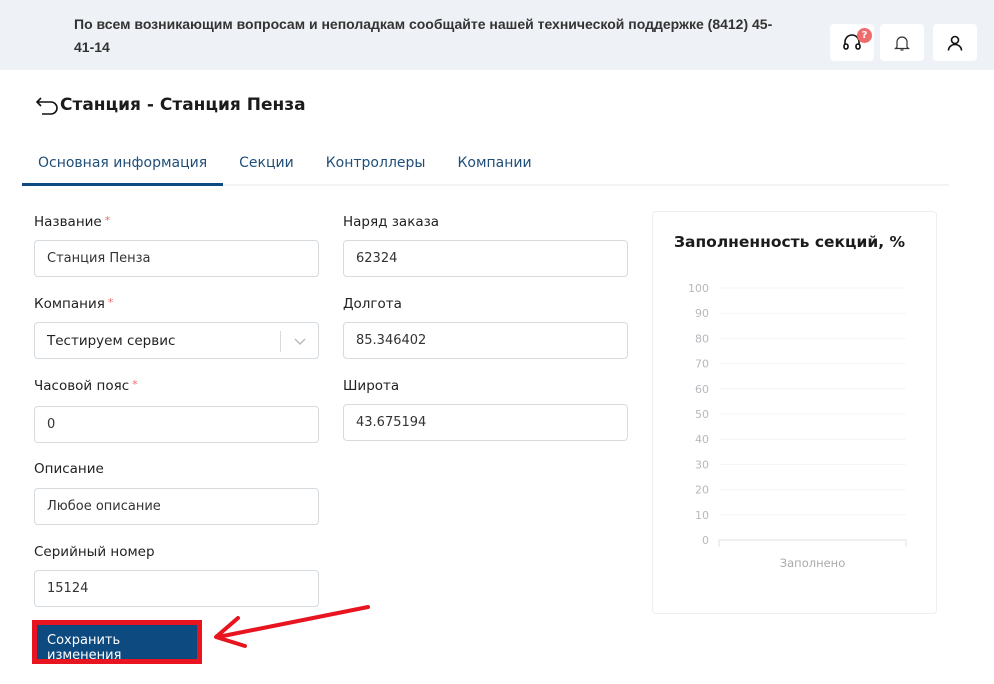  I want to click on timezone-input: 0, so click(176, 424).